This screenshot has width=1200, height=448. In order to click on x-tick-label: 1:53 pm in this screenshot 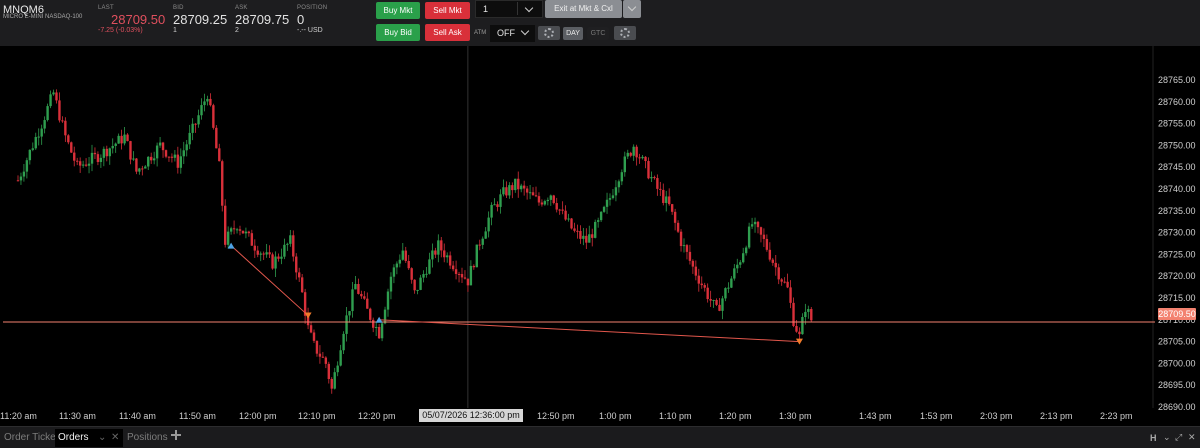, I will do `click(936, 416)`.